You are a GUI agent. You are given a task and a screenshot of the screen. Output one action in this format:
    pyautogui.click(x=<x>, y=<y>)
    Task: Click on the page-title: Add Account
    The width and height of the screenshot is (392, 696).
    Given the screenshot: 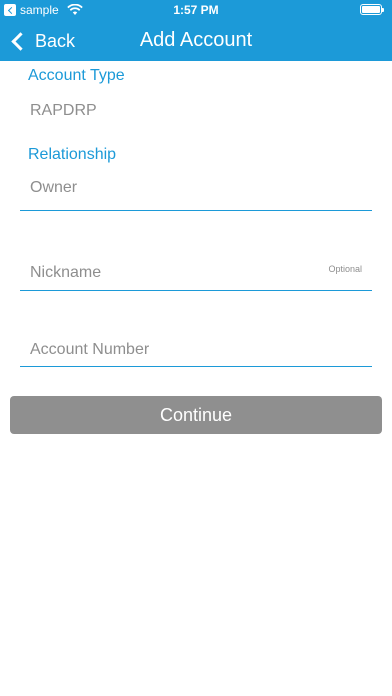 What is the action you would take?
    pyautogui.click(x=196, y=40)
    